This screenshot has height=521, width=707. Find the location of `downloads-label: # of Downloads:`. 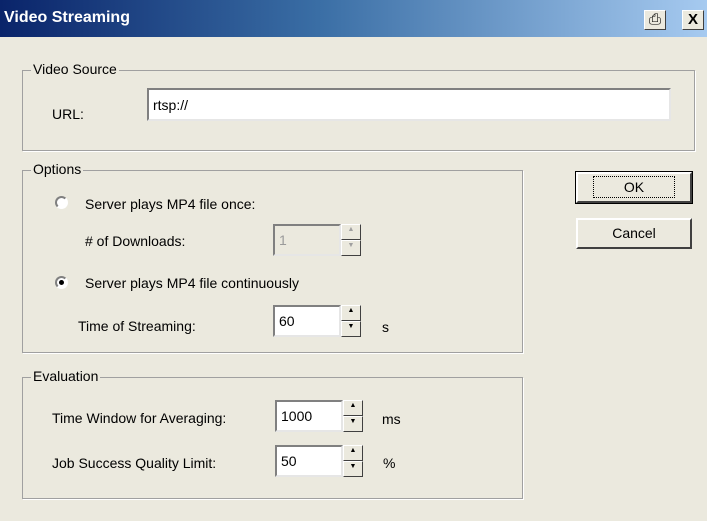

downloads-label: # of Downloads: is located at coordinates (135, 241).